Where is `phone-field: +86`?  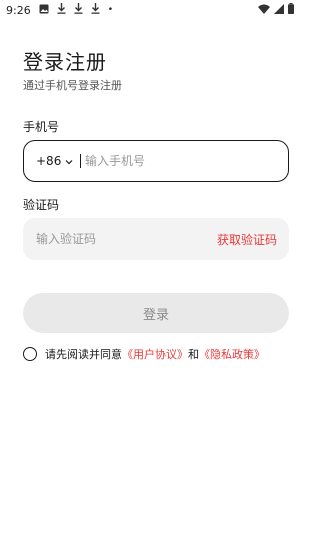 phone-field: +86 is located at coordinates (156, 161).